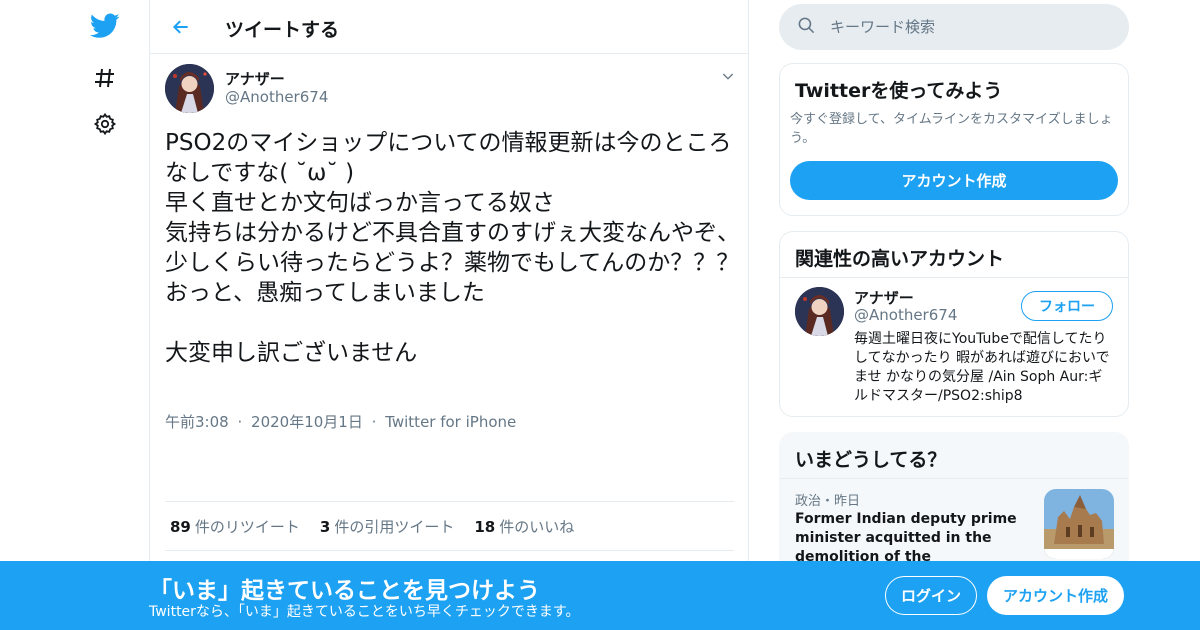  I want to click on tweet-meta: 午前3:08 · 2020年10月1日 · Twitter for iPhone, so click(340, 421).